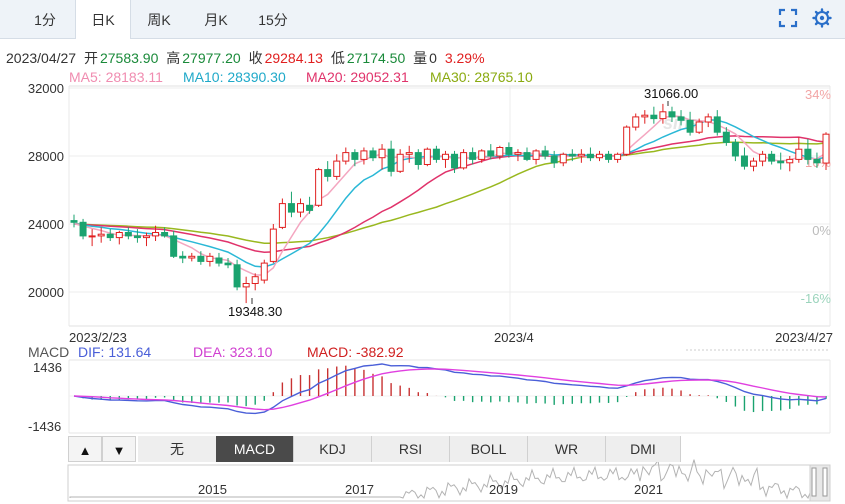  What do you see at coordinates (233, 352) in the screenshot?
I see `dea-legend: DEA: 323.10` at bounding box center [233, 352].